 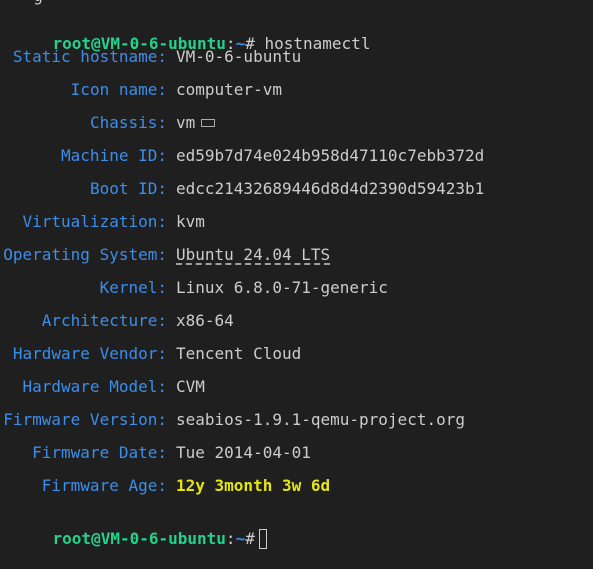 I want to click on info-row: Hardware Vendor: Tencent Cloud, so click(x=296, y=354).